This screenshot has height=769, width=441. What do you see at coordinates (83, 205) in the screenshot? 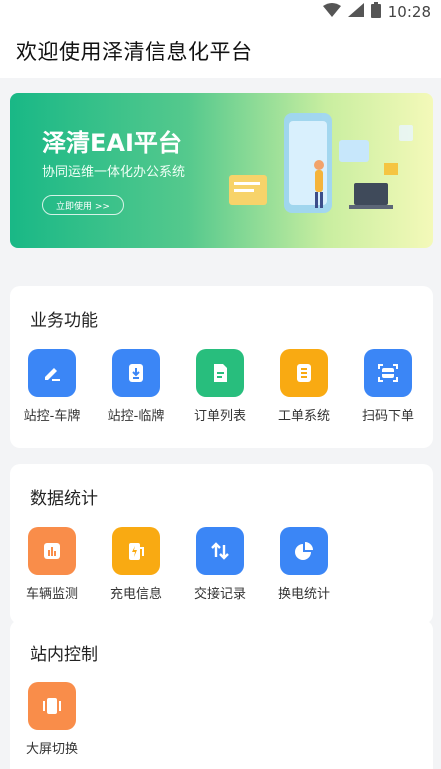
I see `banner-use-button: 立即使用 >>` at bounding box center [83, 205].